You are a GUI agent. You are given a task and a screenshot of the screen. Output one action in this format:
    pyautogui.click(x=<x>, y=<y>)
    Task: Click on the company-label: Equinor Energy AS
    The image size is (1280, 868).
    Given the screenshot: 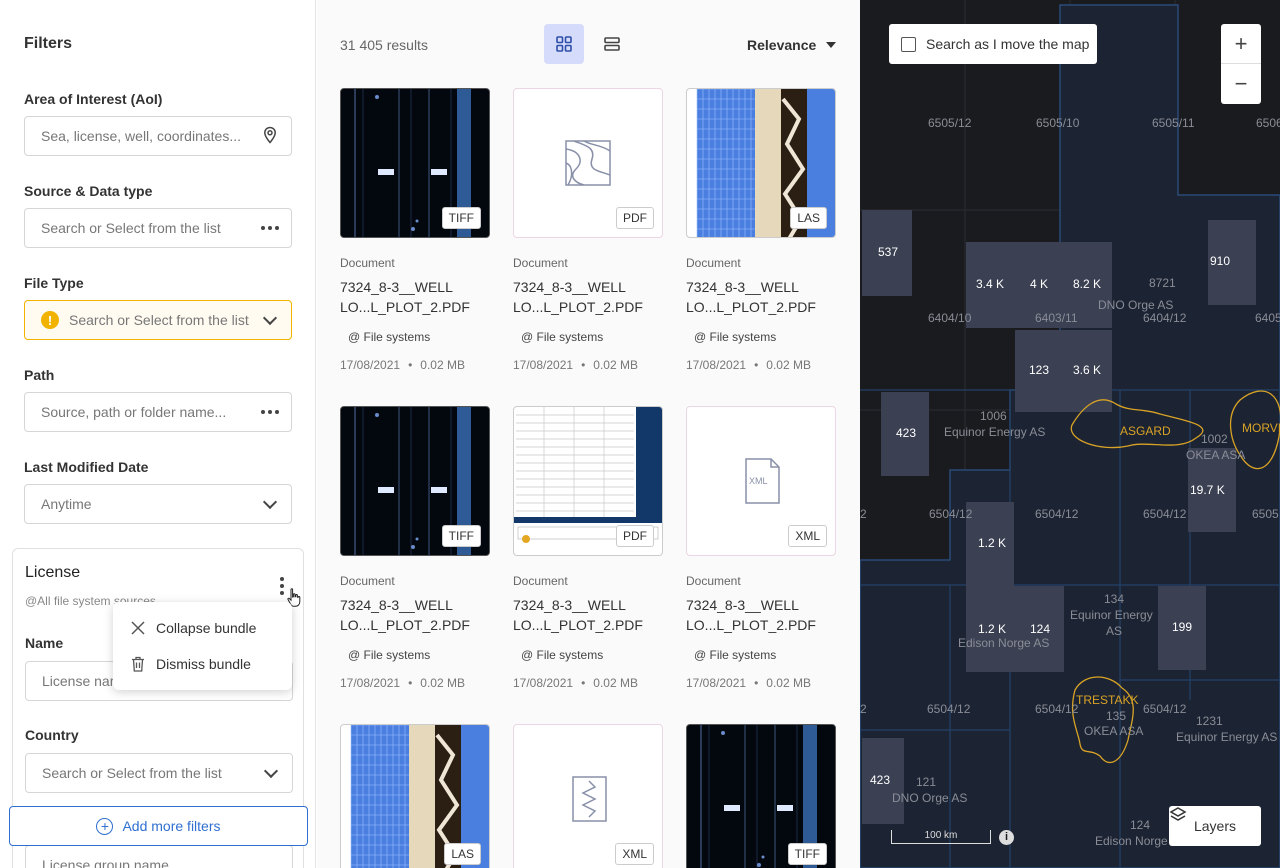 What is the action you would take?
    pyautogui.click(x=1227, y=737)
    